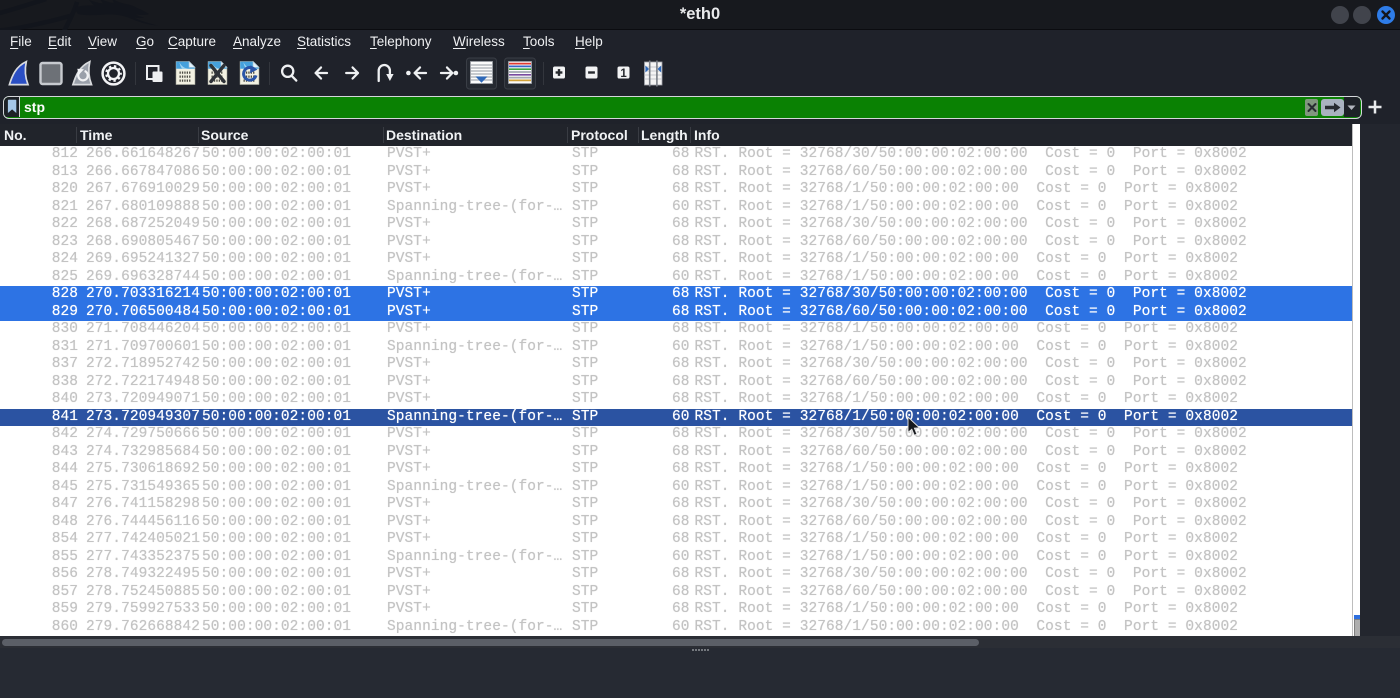 This screenshot has width=1400, height=698. I want to click on svg-text: 1, so click(623, 74).